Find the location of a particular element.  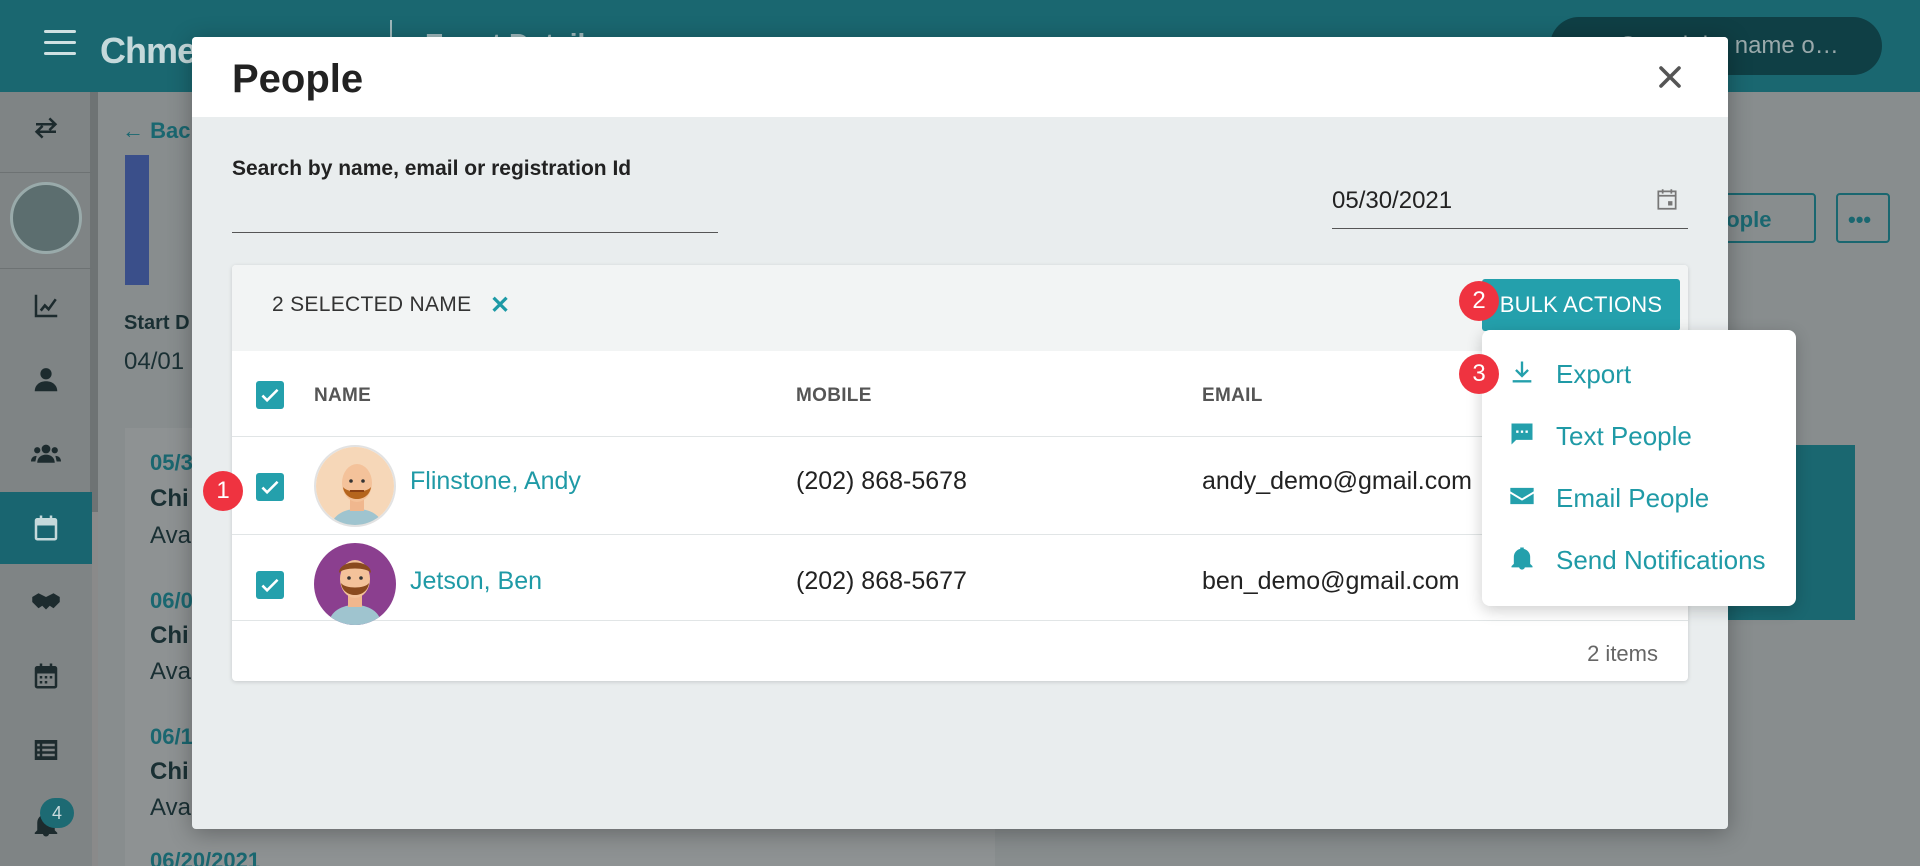

menu-item-export: Export is located at coordinates (1639, 372).